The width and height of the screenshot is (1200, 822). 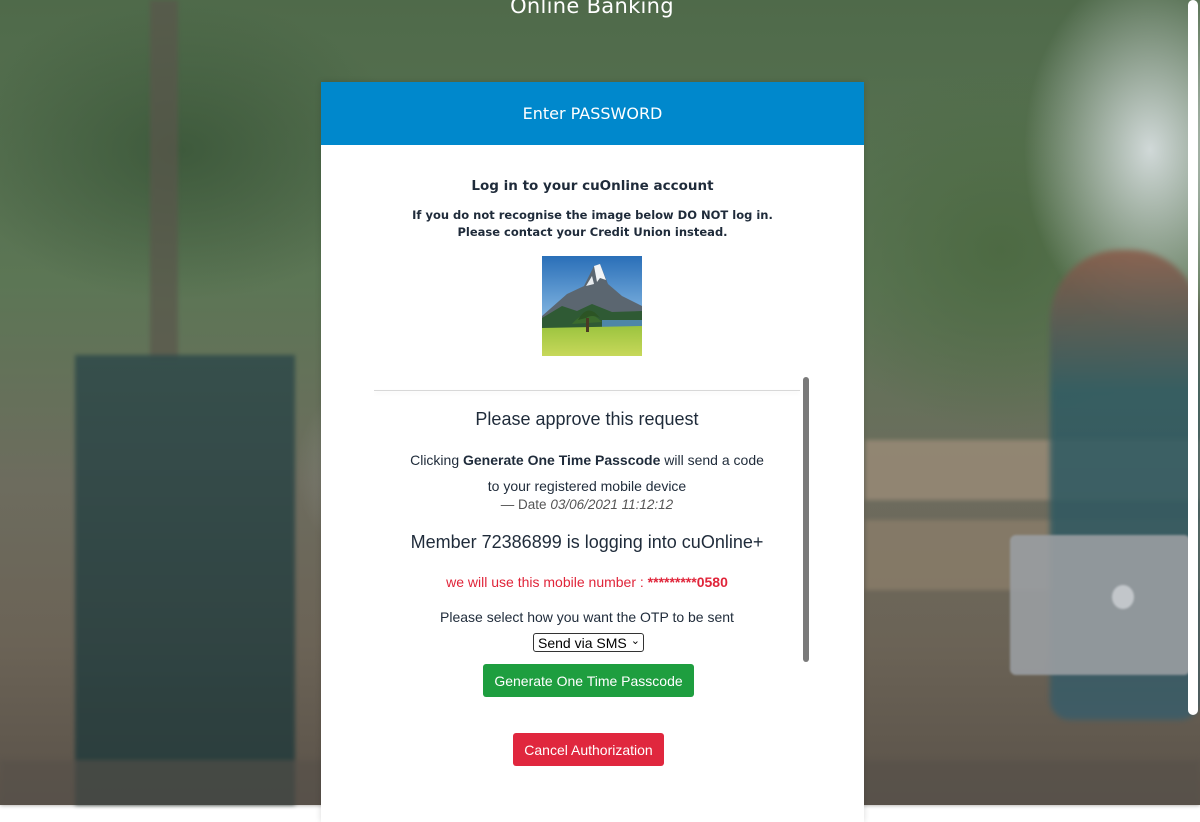 What do you see at coordinates (806, 519) in the screenshot?
I see `panel-scrollbar` at bounding box center [806, 519].